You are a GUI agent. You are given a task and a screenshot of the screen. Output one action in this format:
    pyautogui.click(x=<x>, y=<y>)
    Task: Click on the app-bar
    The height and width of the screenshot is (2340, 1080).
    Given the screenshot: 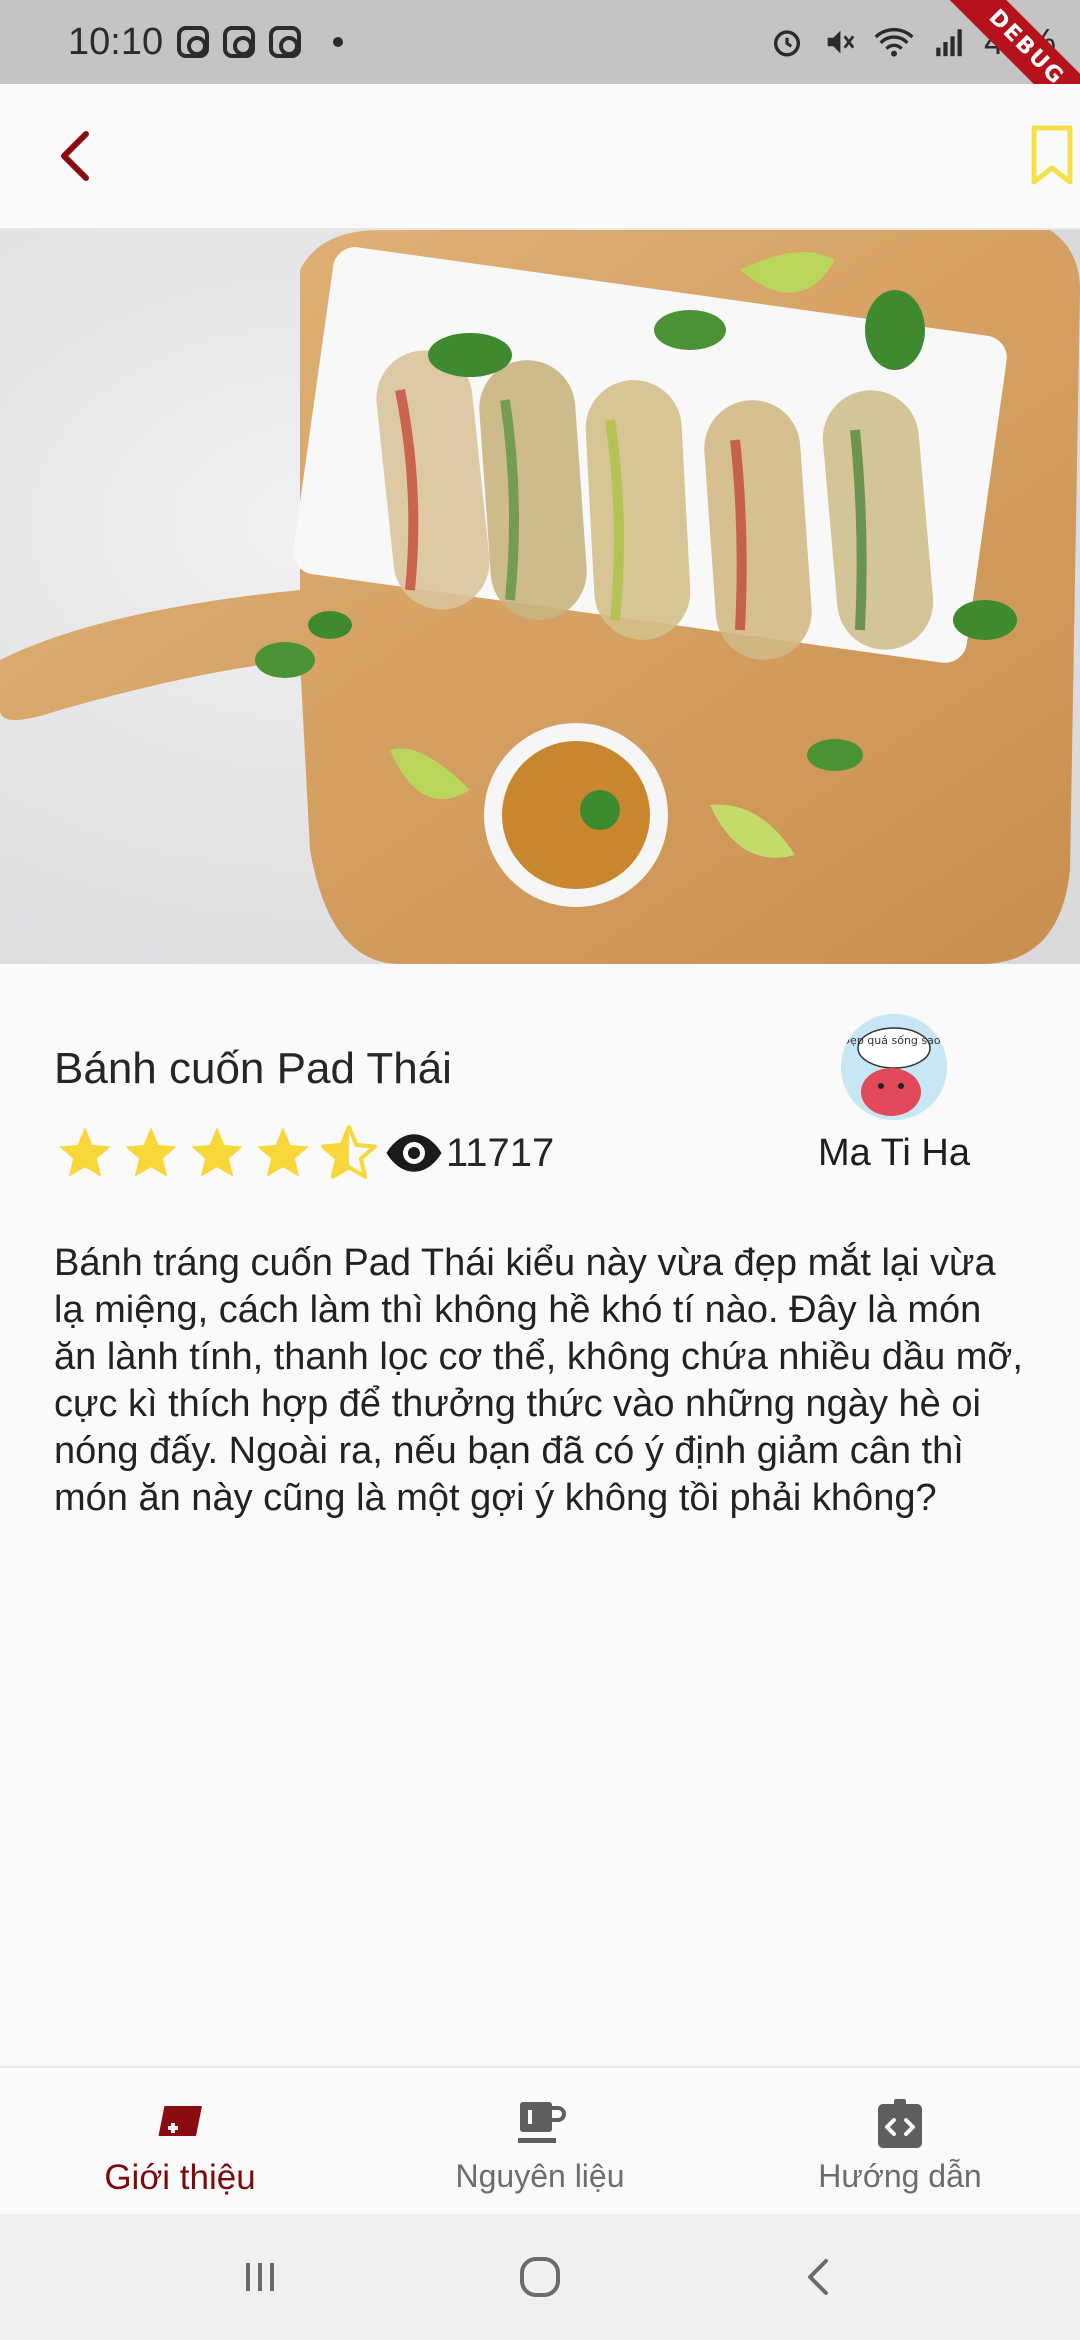 What is the action you would take?
    pyautogui.click(x=540, y=157)
    